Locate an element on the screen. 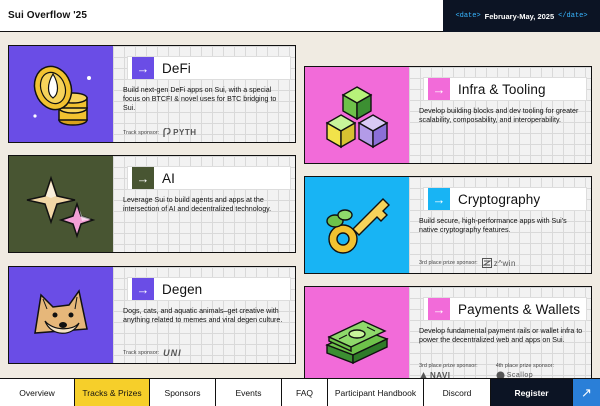 The width and height of the screenshot is (600, 406). sponsor-name: UNI is located at coordinates (172, 353).